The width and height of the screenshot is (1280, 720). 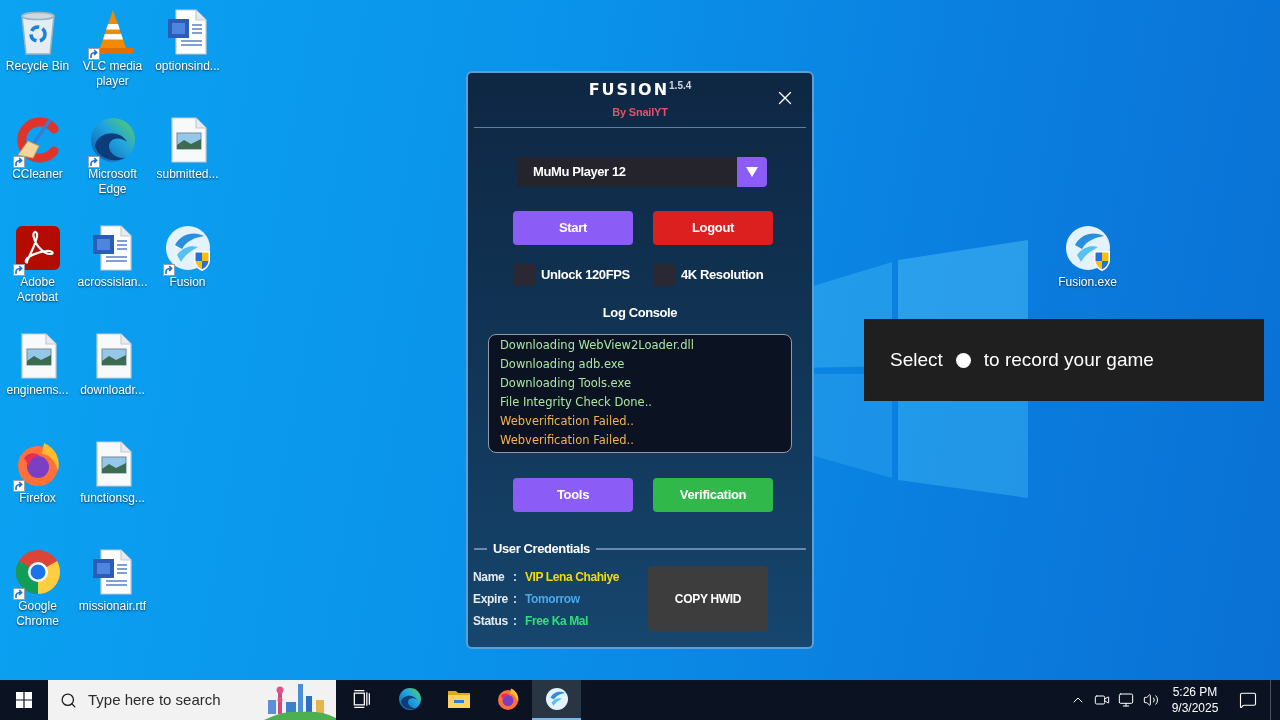 What do you see at coordinates (37, 66) in the screenshot?
I see `desktop-icon-label: Recycle Bin` at bounding box center [37, 66].